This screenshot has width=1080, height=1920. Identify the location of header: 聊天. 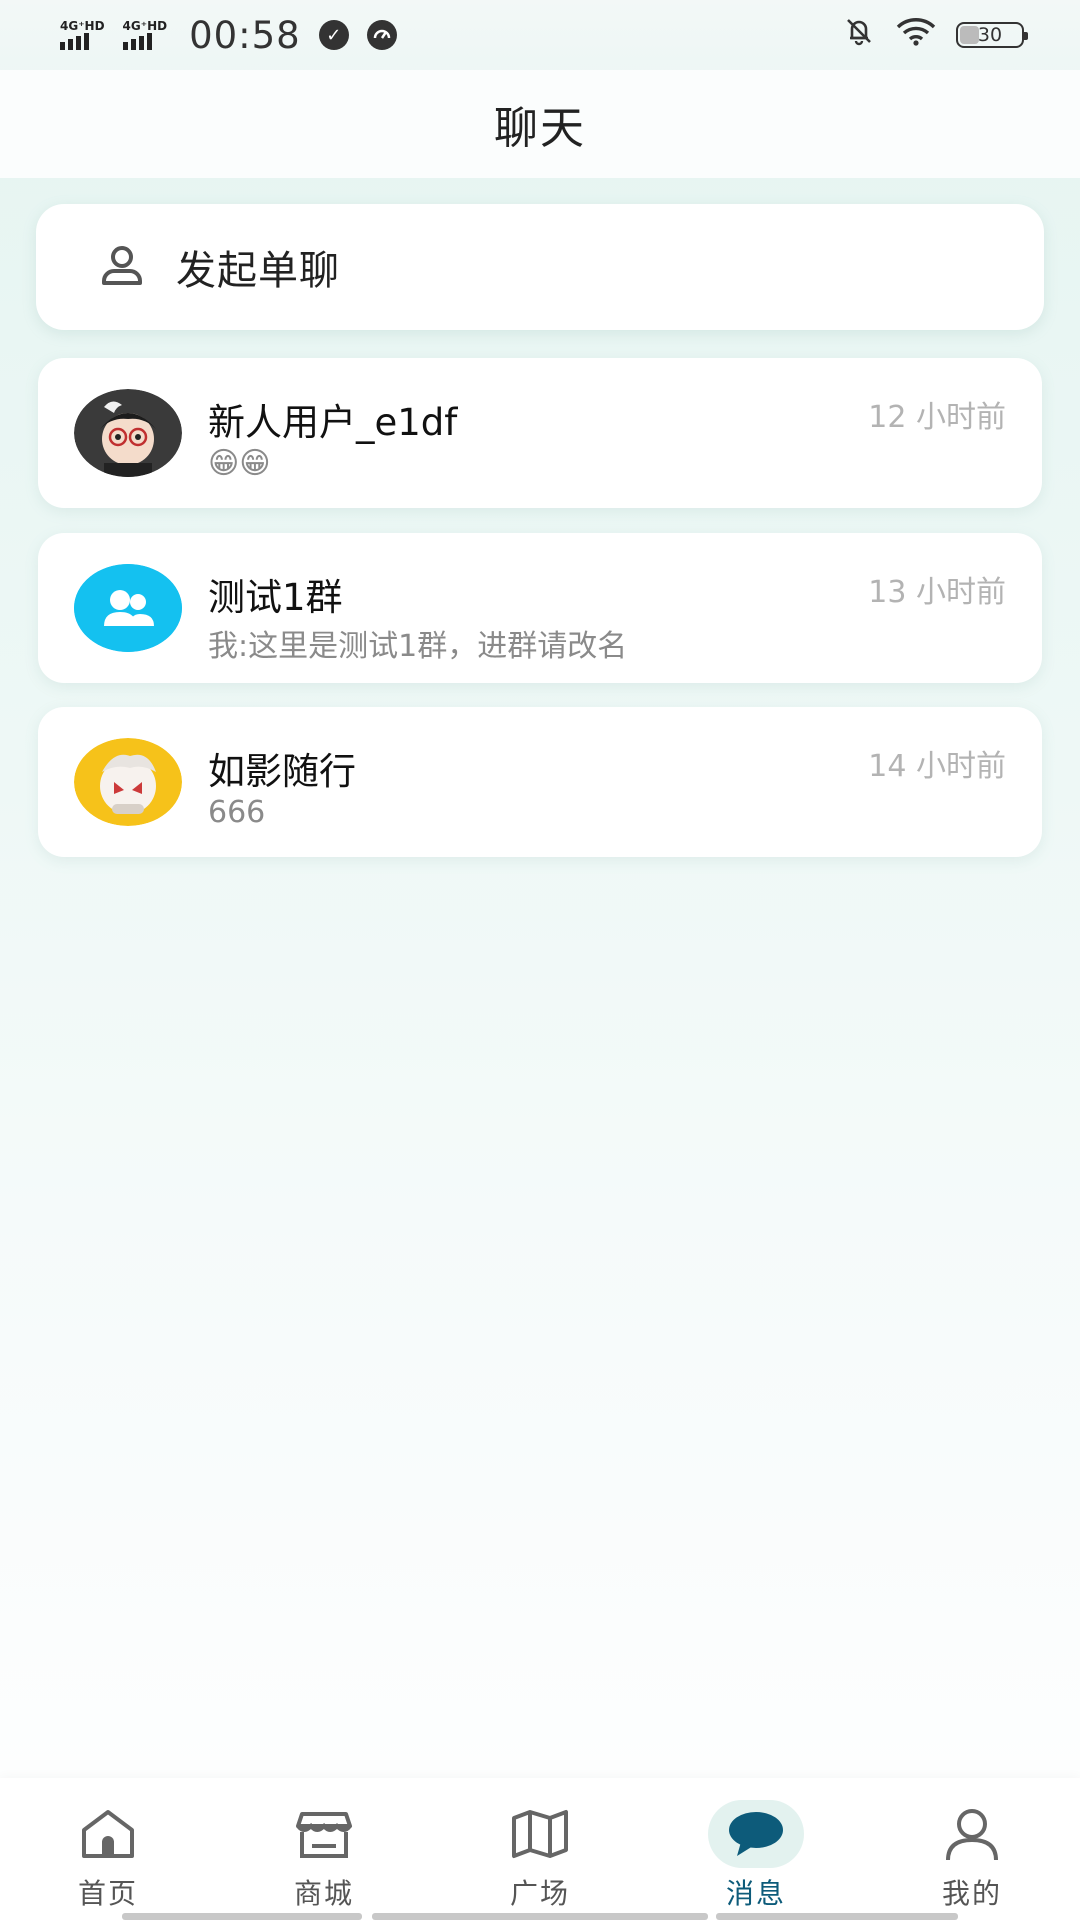
(540, 124).